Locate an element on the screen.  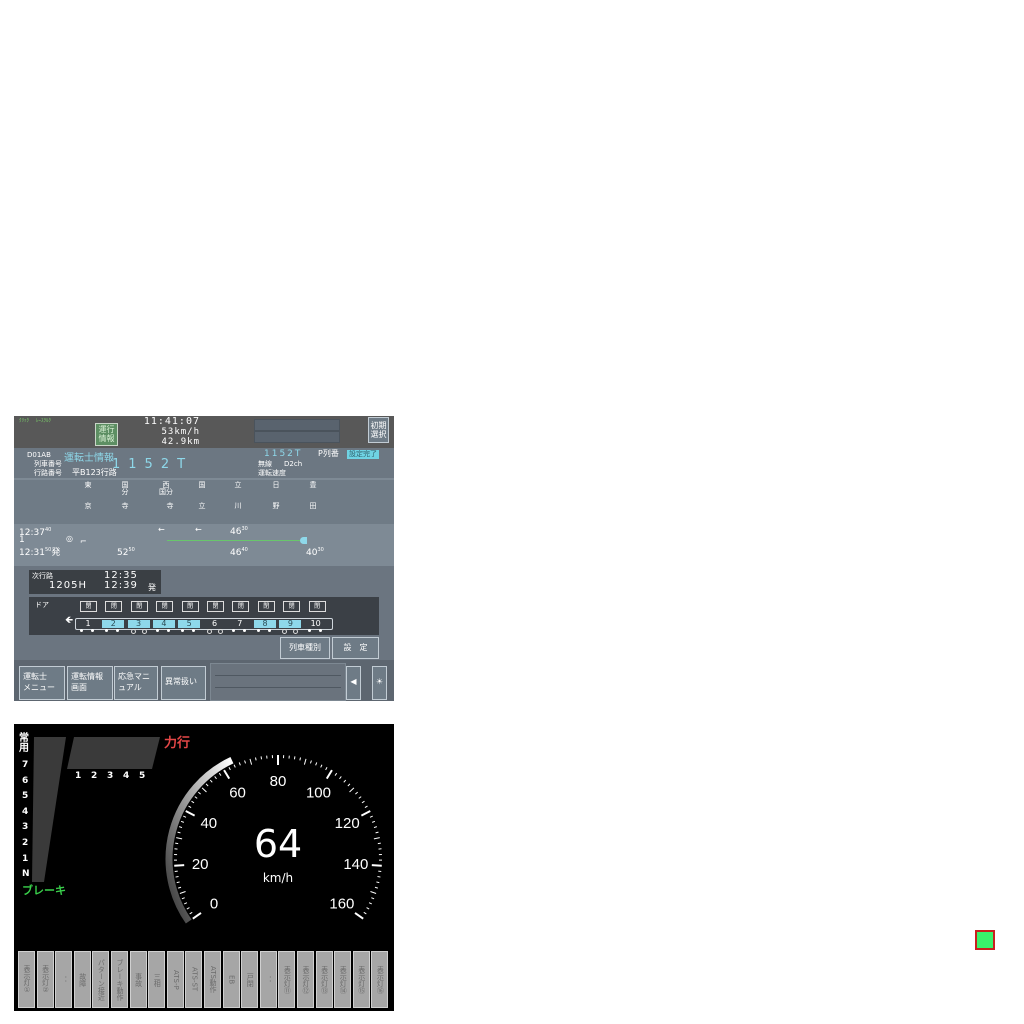
abnormal-handling-button: 異常扱い is located at coordinates (183, 683).